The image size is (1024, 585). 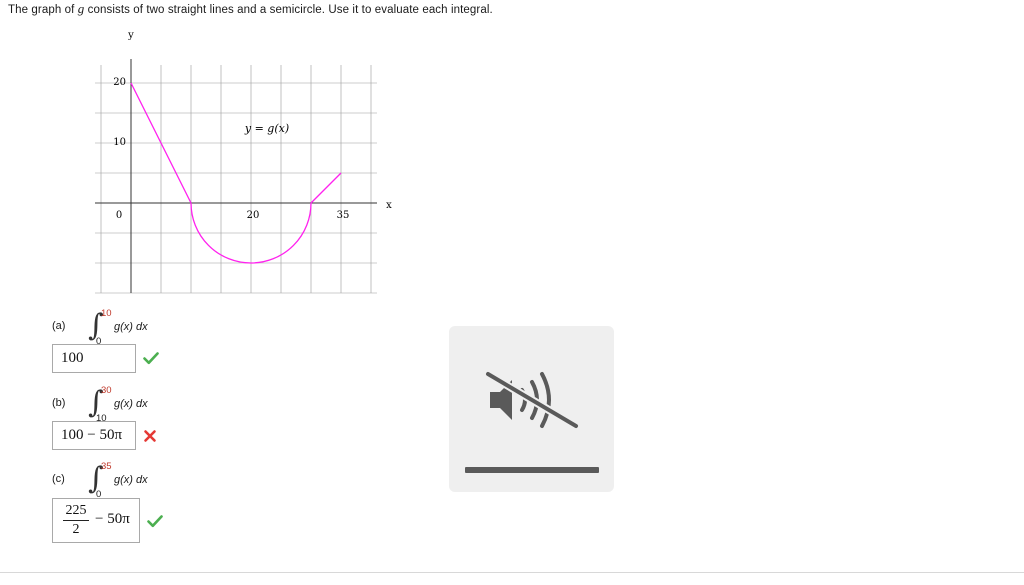 What do you see at coordinates (106, 390) in the screenshot?
I see `integral-b-upper: 30` at bounding box center [106, 390].